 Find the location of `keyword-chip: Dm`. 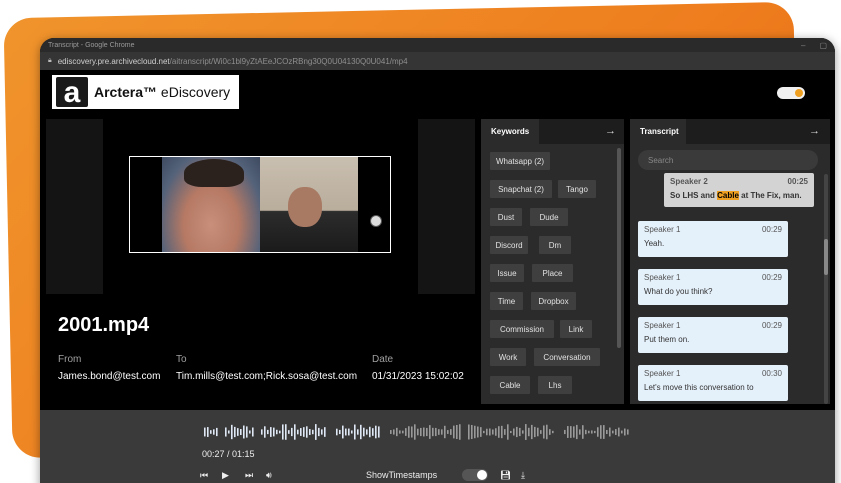

keyword-chip: Dm is located at coordinates (555, 245).